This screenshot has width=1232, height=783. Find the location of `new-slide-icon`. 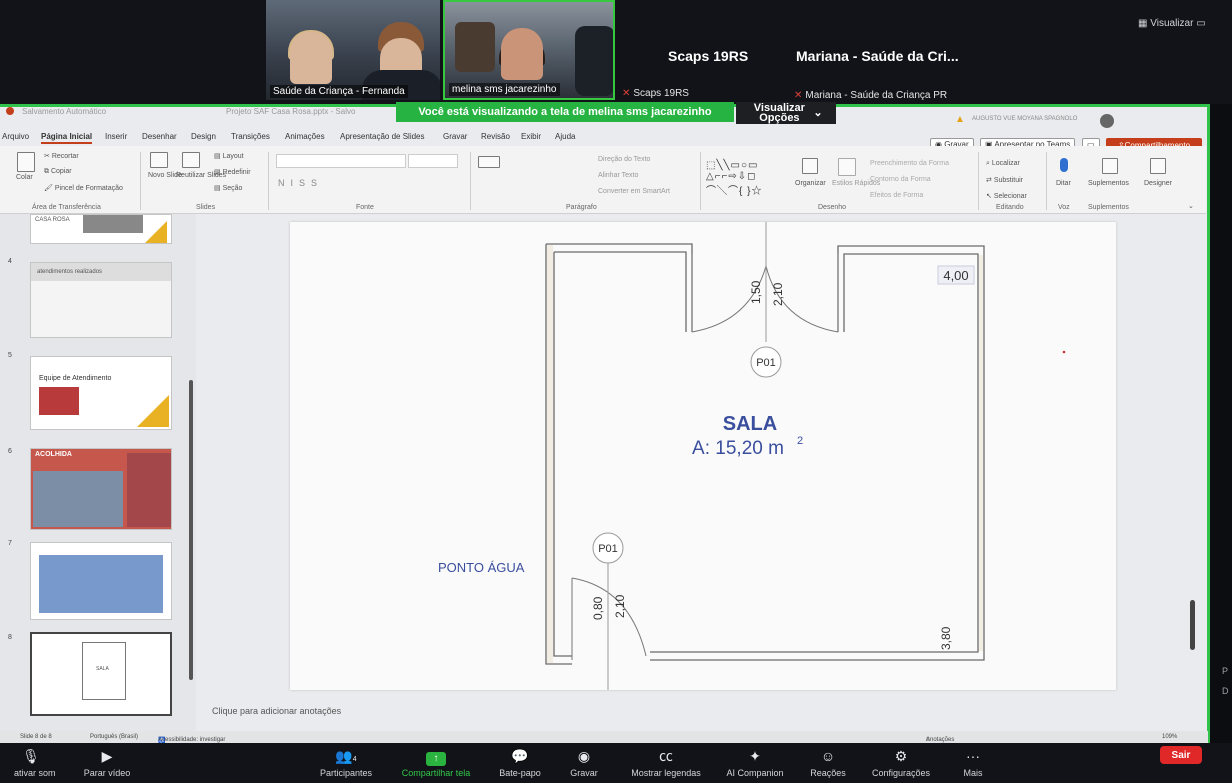

new-slide-icon is located at coordinates (159, 160).